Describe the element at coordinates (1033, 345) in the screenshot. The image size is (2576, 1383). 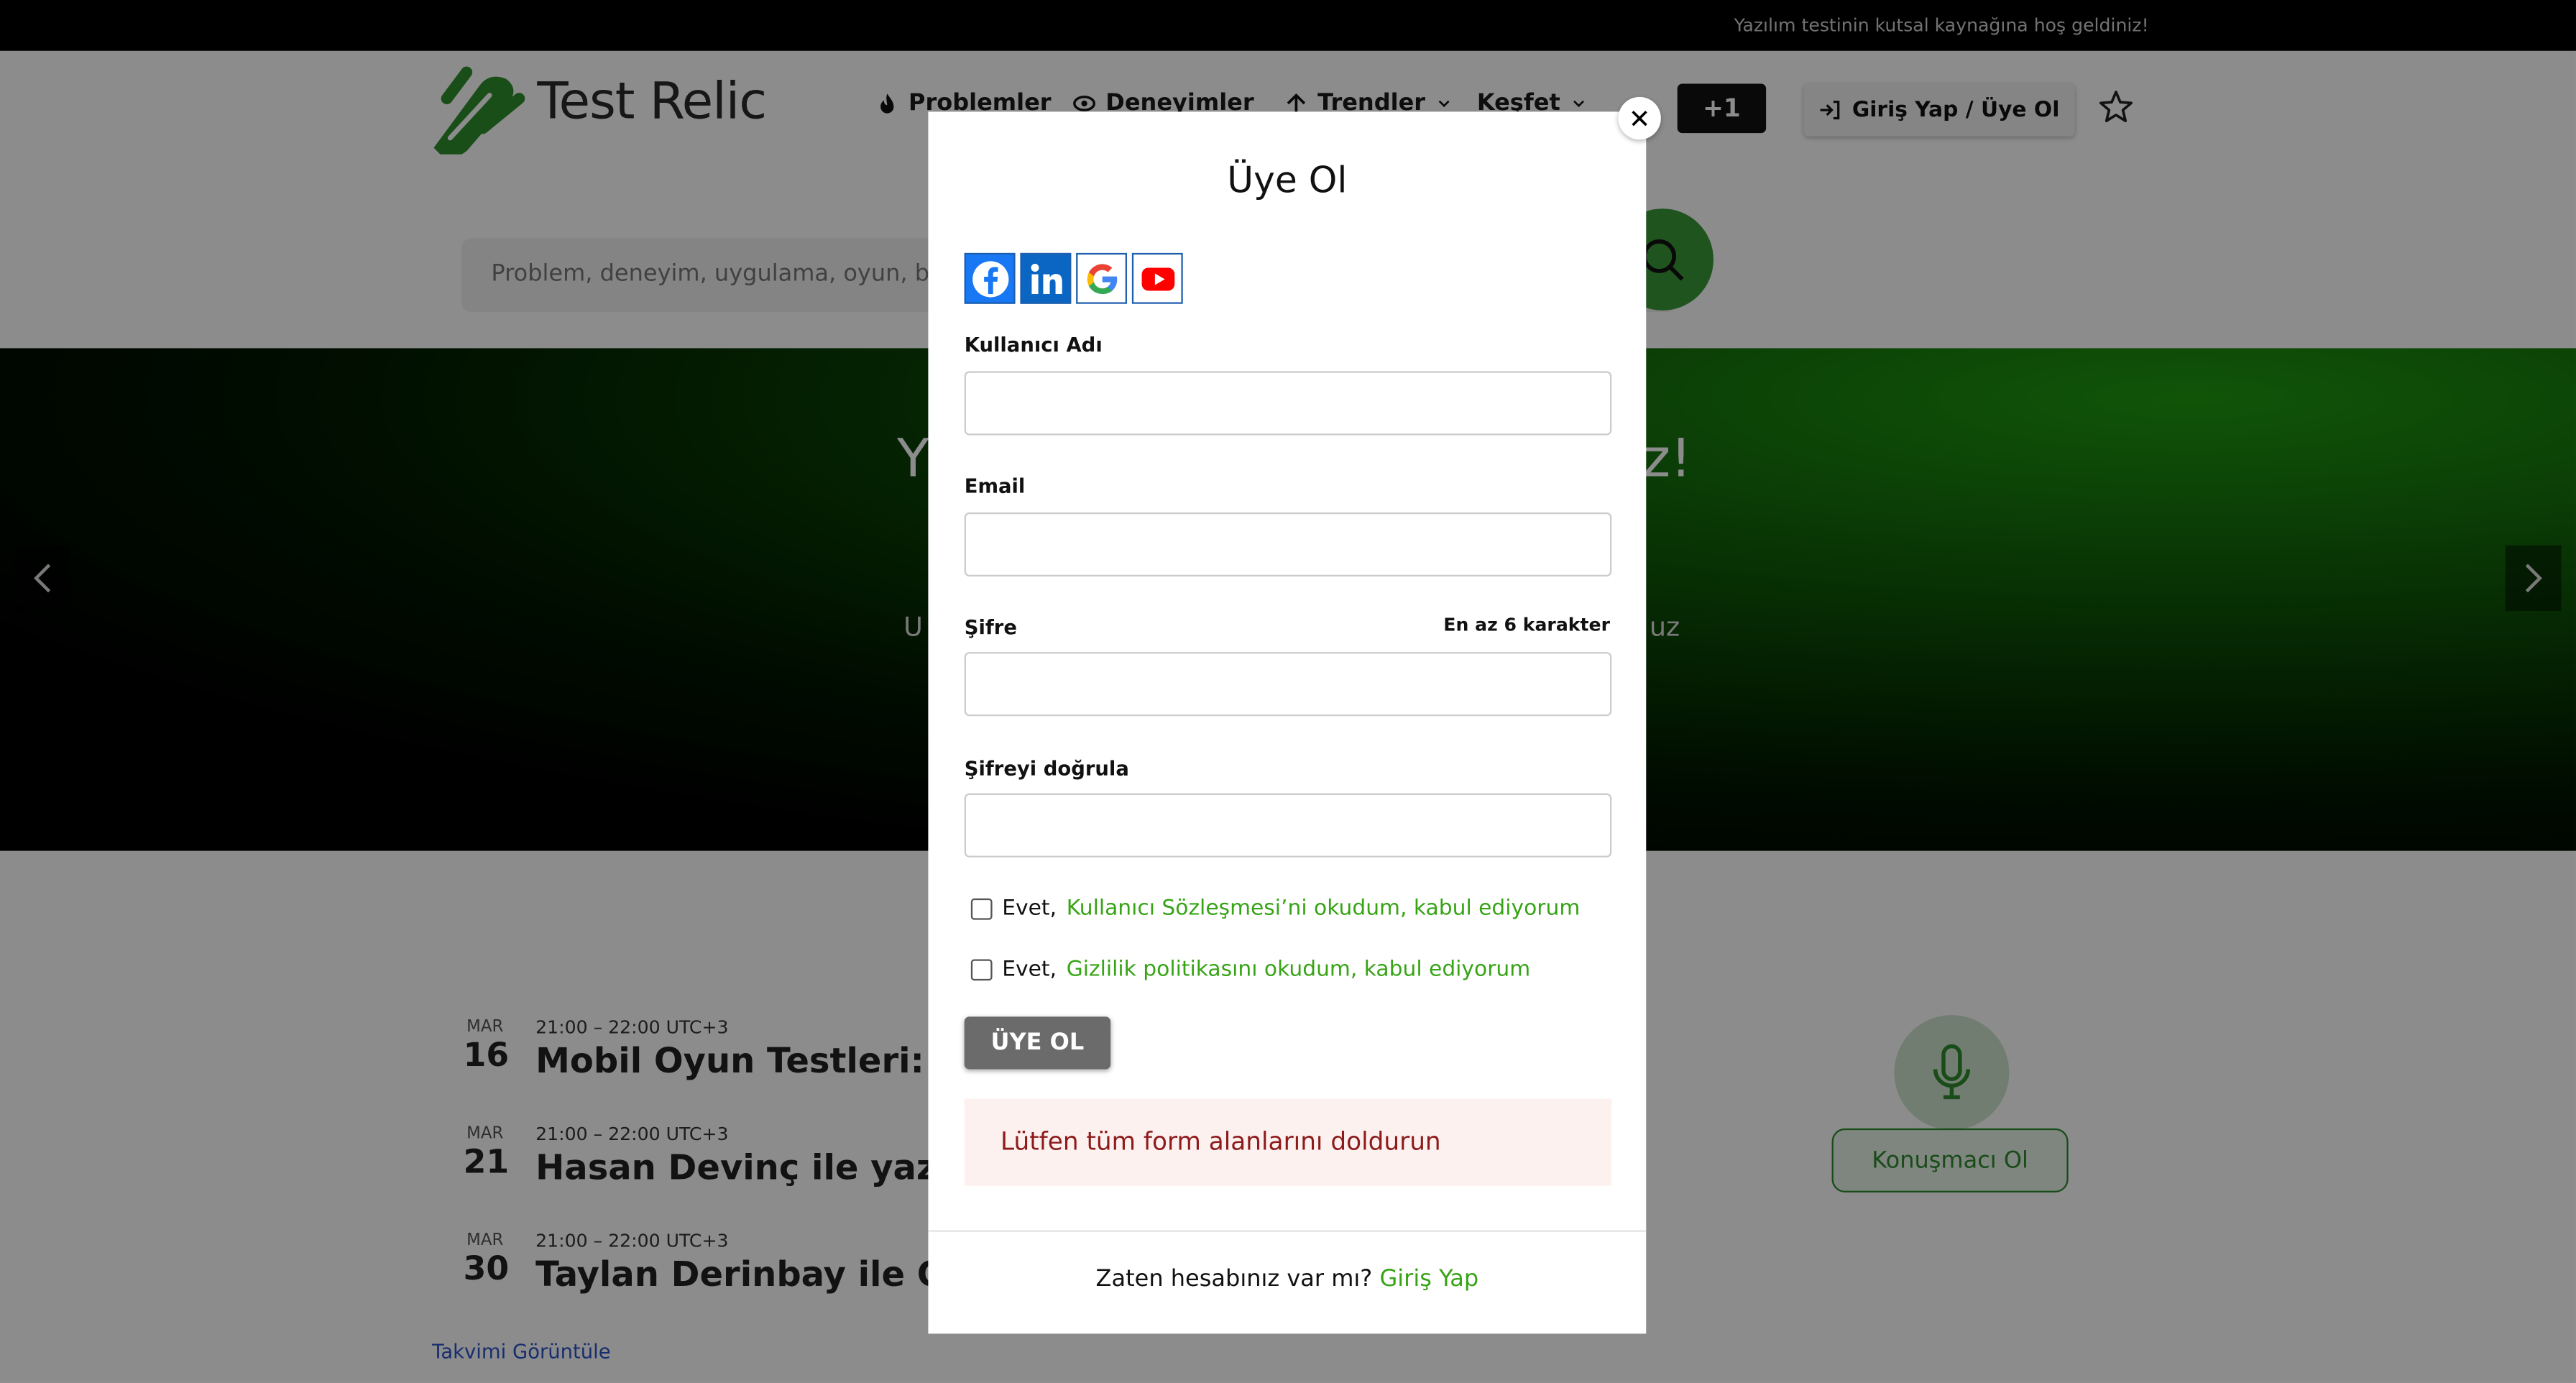
I see `username-label: Kullanıcı Adı` at that location.